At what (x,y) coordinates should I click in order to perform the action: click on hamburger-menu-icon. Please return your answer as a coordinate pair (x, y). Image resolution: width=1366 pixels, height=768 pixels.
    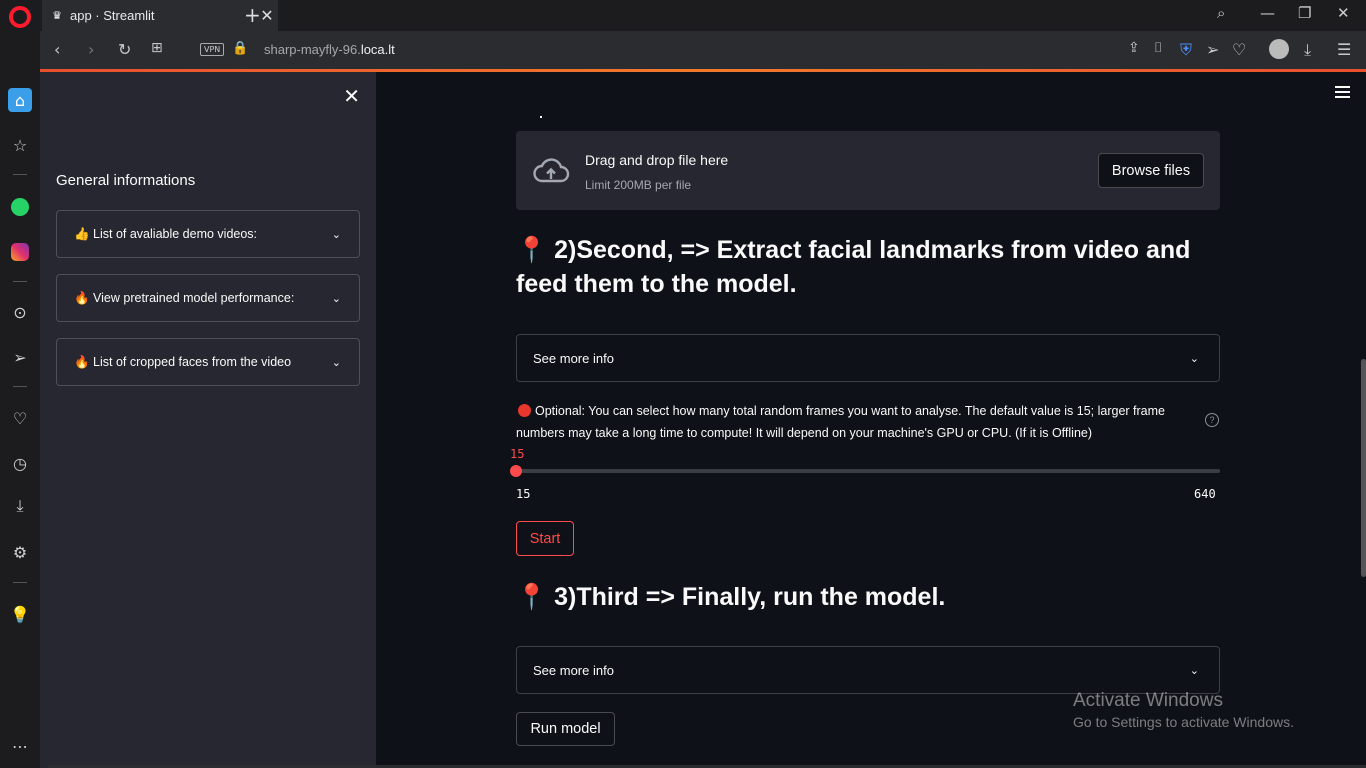
    Looking at the image, I should click on (1342, 93).